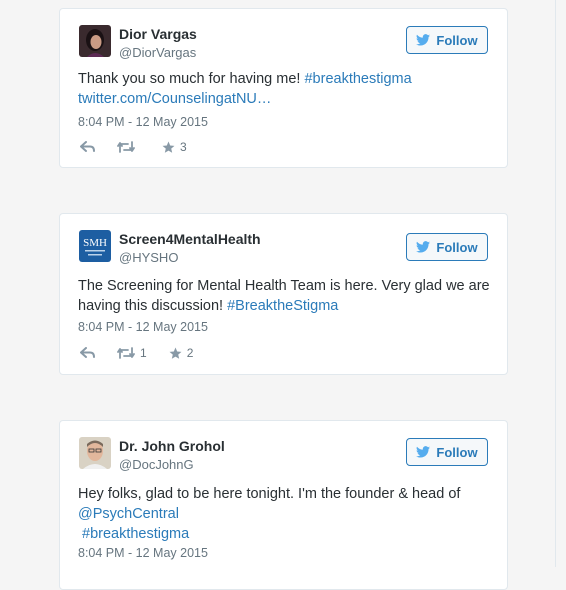 Image resolution: width=566 pixels, height=590 pixels. I want to click on avatar-logo-text: SMH, so click(95, 243).